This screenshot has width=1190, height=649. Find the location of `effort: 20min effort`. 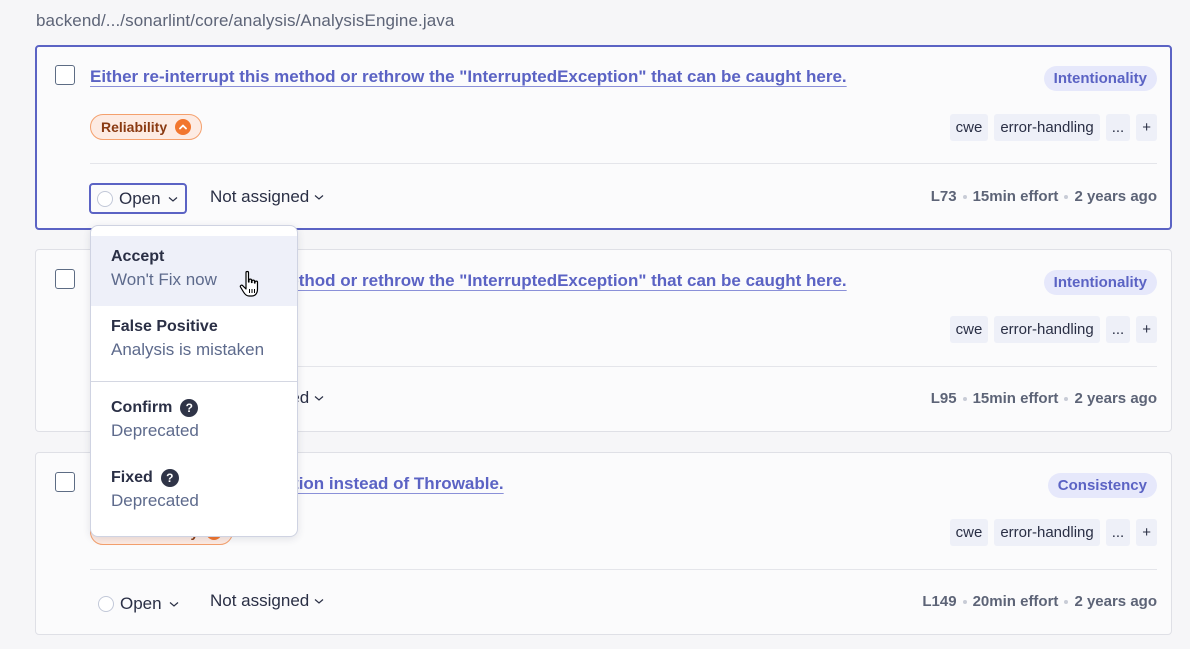

effort: 20min effort is located at coordinates (1015, 601).